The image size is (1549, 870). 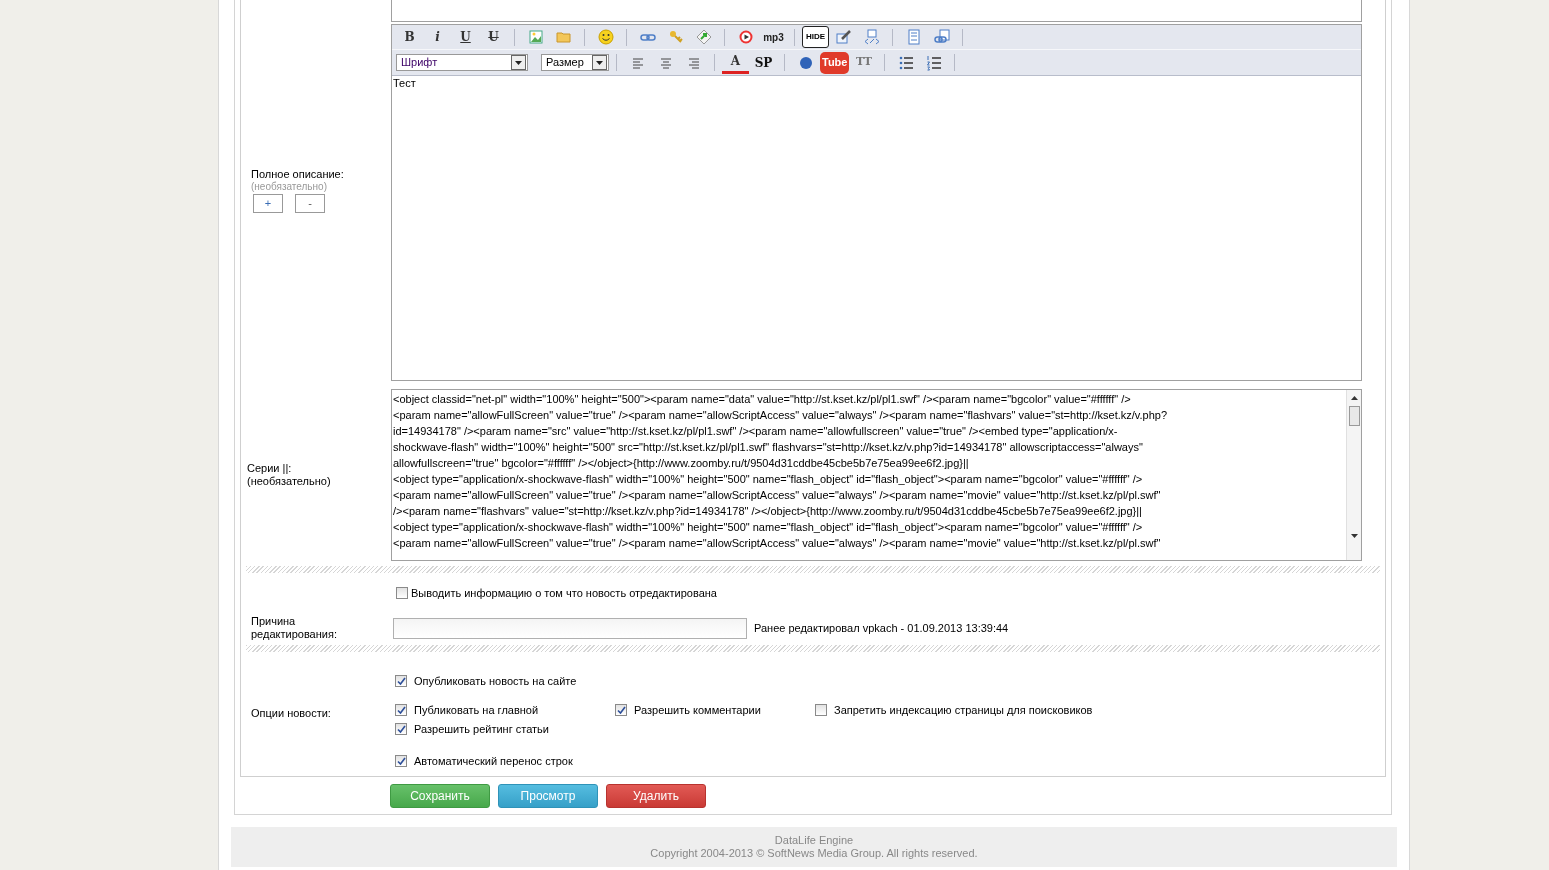 What do you see at coordinates (481, 729) in the screenshot?
I see `checkbox-label: Разрешить рейтинг статьи` at bounding box center [481, 729].